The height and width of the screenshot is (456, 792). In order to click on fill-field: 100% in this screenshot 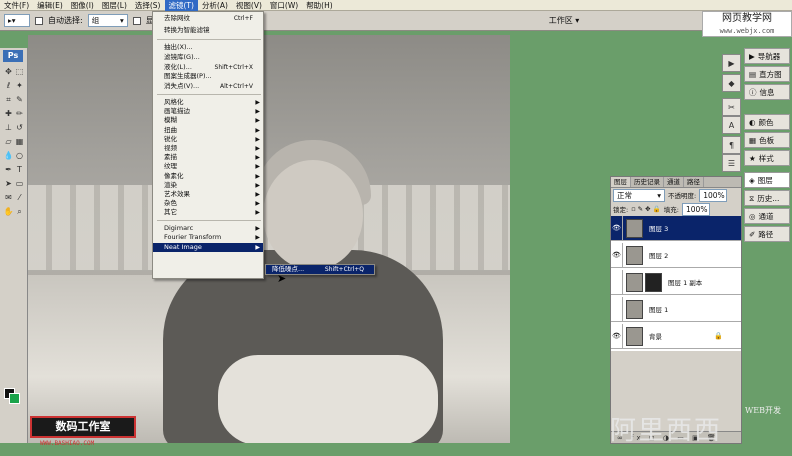, I will do `click(696, 209)`.